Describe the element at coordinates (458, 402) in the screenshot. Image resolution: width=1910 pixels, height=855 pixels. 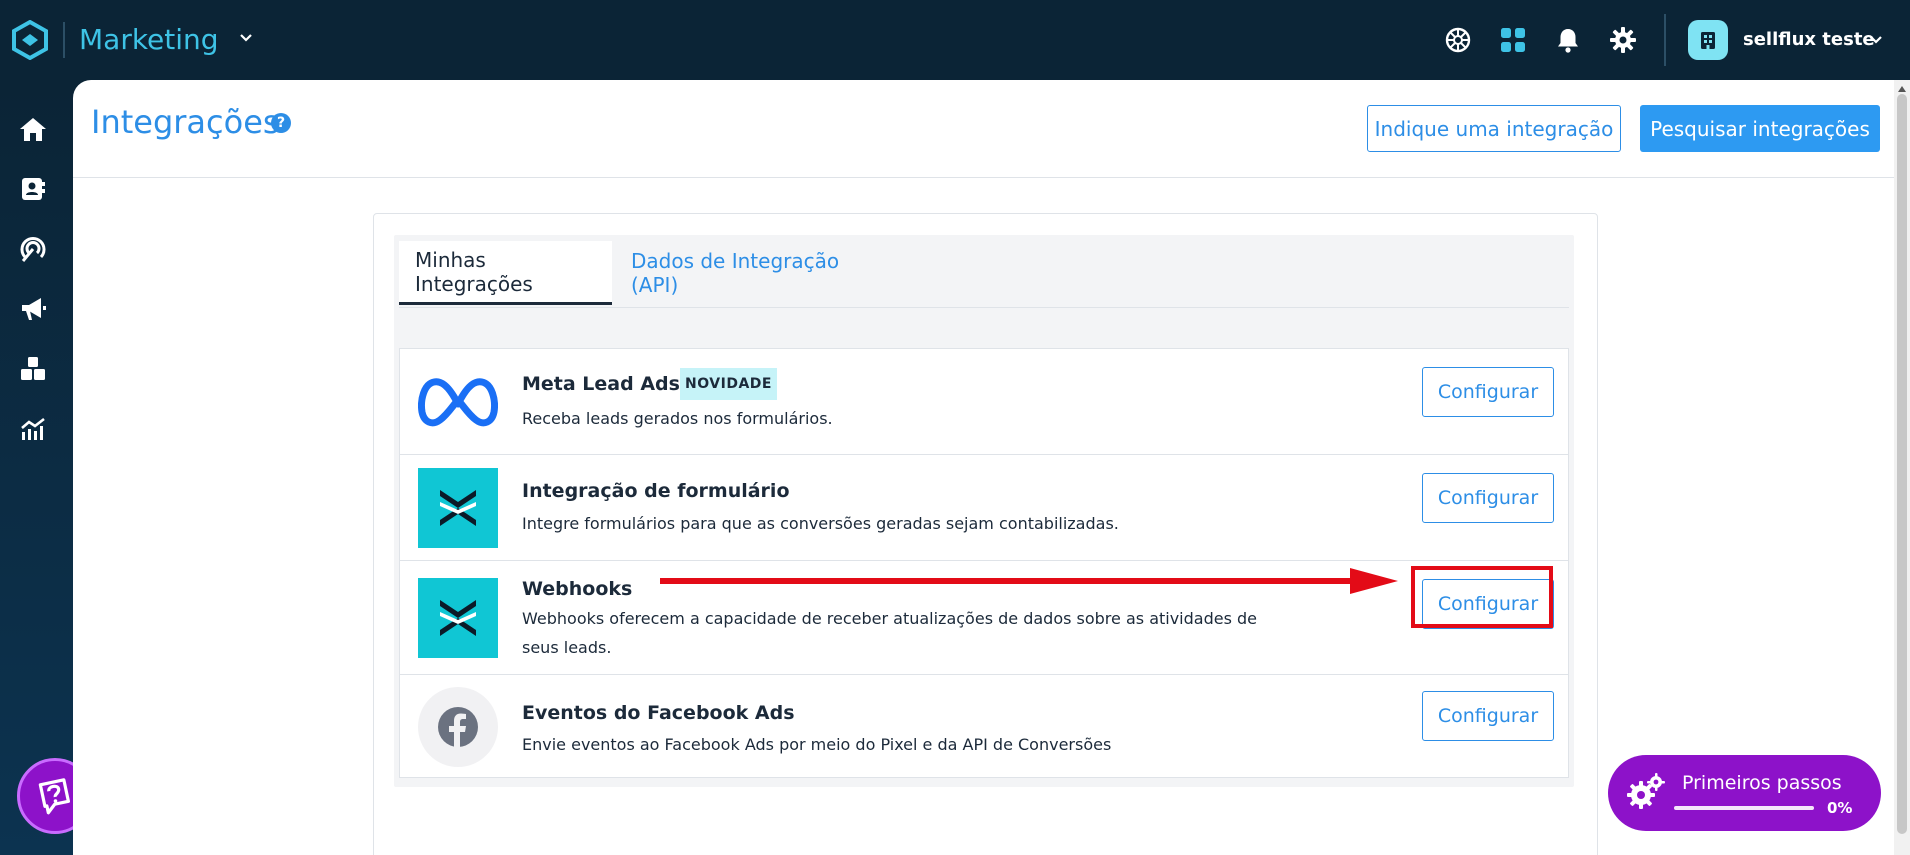
I see `meta-icon` at that location.